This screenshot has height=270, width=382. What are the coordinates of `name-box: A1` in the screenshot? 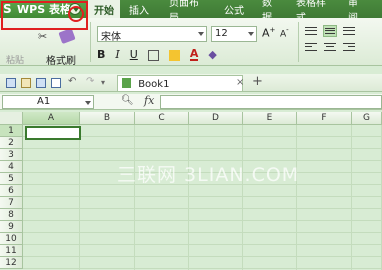 It's located at (48, 102).